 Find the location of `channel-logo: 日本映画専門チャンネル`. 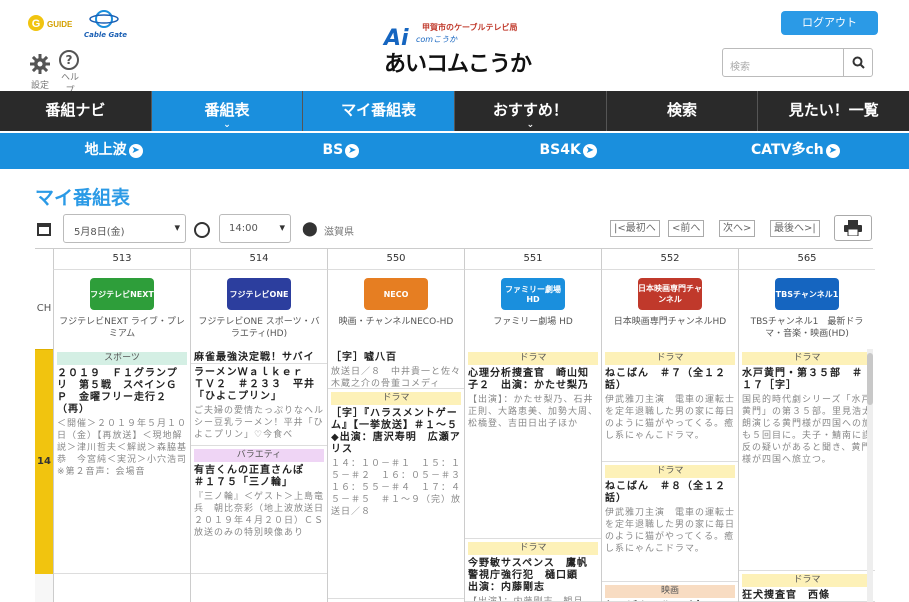

channel-logo: 日本映画専門チャンネル is located at coordinates (670, 294).